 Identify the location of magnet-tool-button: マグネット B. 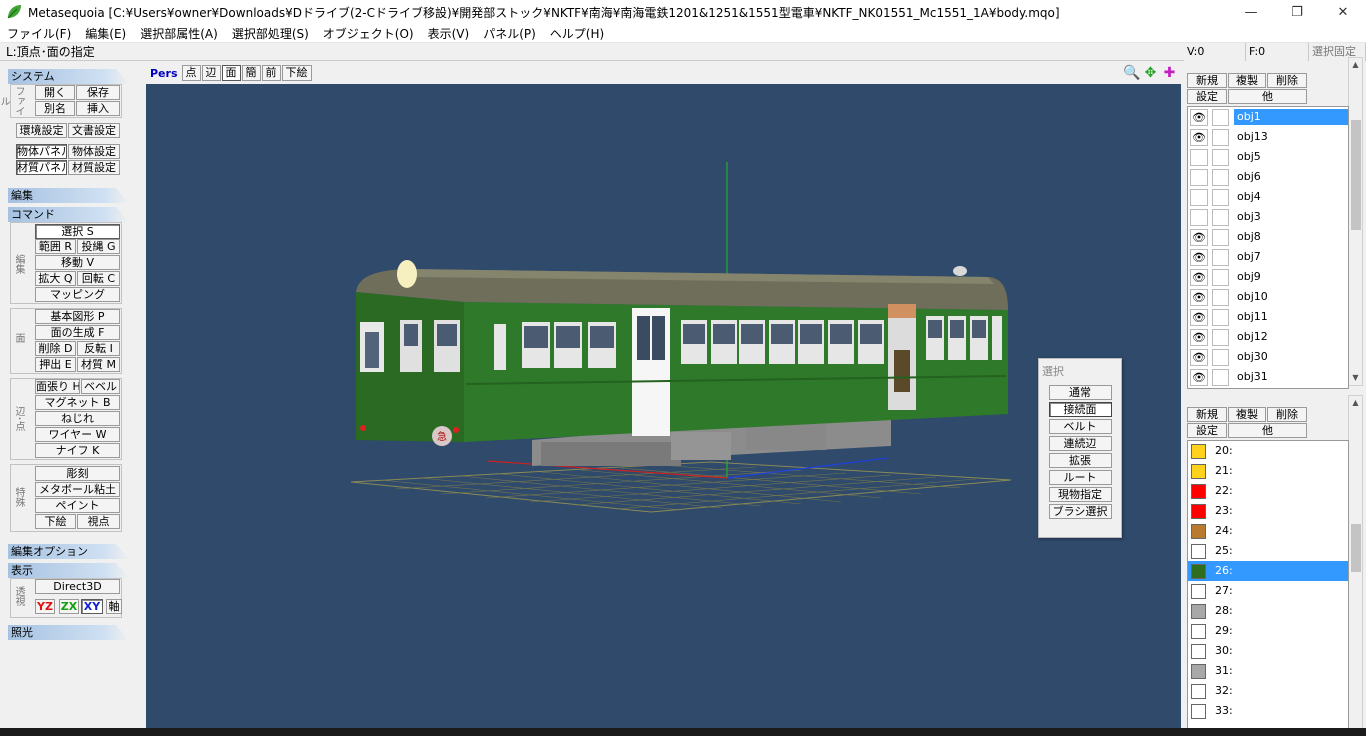
(77, 402).